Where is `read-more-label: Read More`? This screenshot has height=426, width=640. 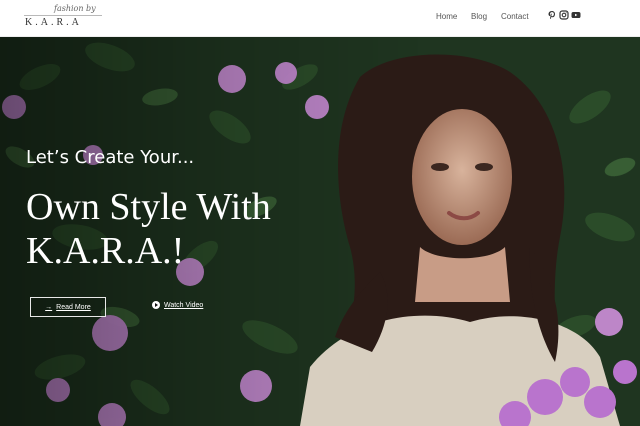
read-more-label: Read More is located at coordinates (73, 307).